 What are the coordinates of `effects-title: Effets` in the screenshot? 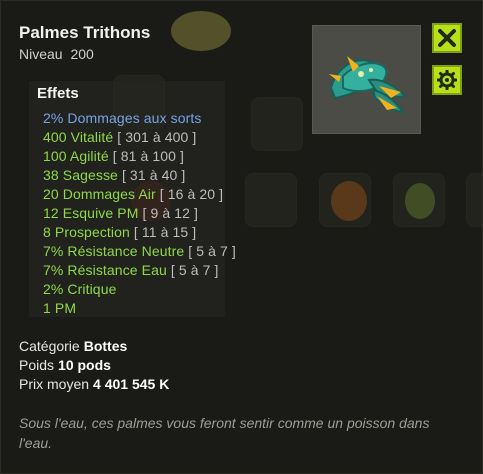 It's located at (58, 93).